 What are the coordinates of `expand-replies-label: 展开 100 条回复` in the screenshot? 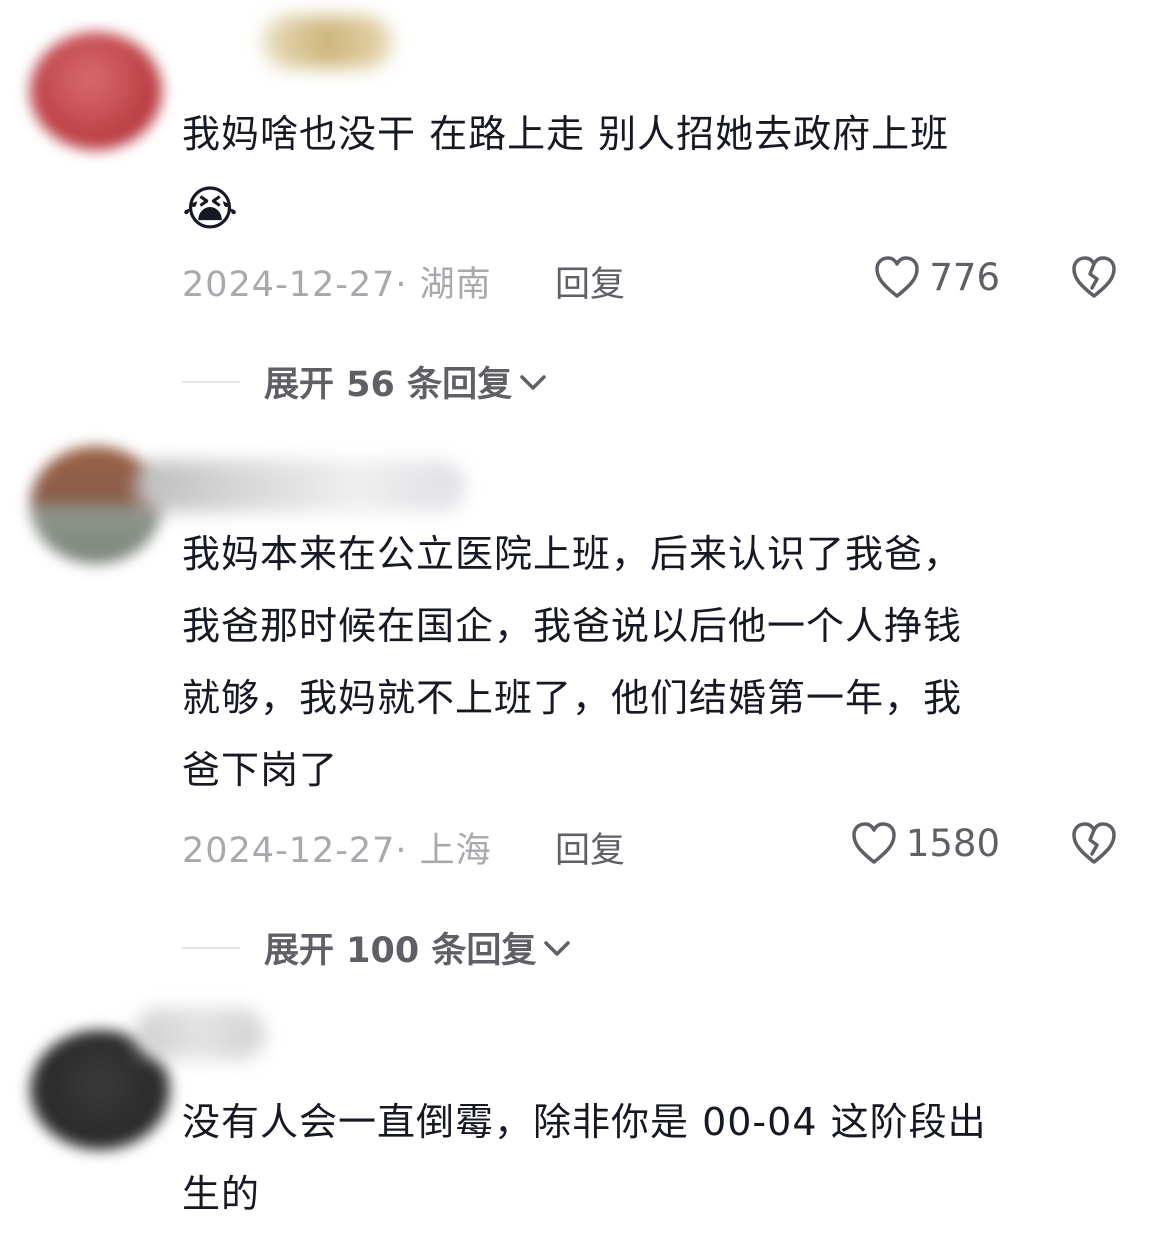 It's located at (400, 951).